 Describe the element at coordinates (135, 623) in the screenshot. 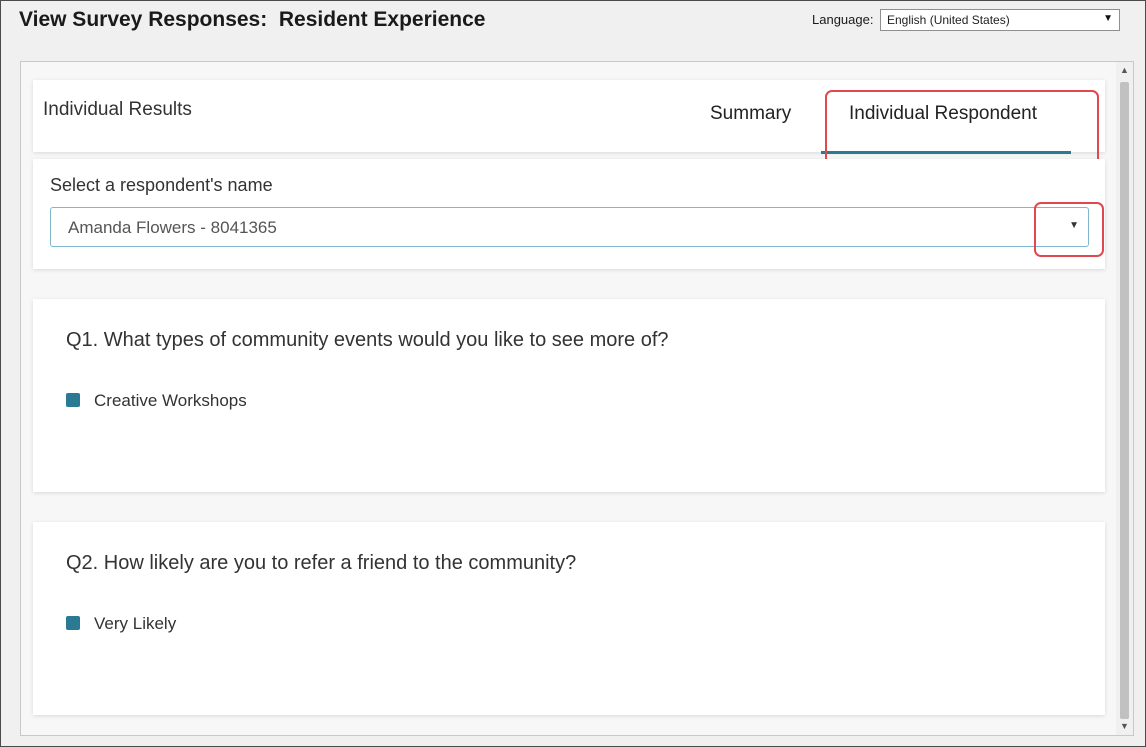

I see `answer-text: Very Likely` at that location.